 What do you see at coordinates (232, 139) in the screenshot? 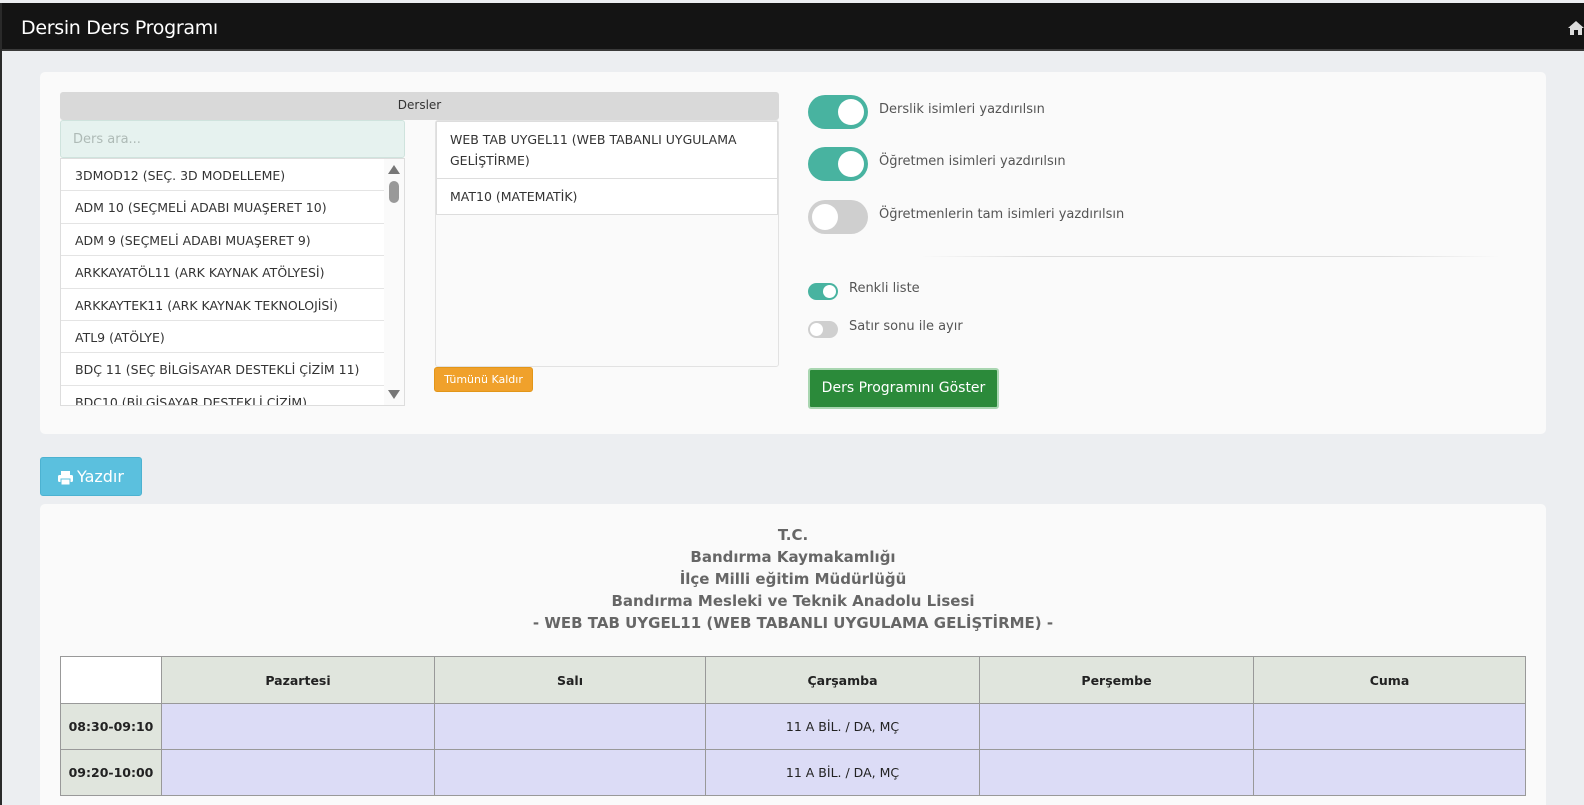
I see `course-search-input` at bounding box center [232, 139].